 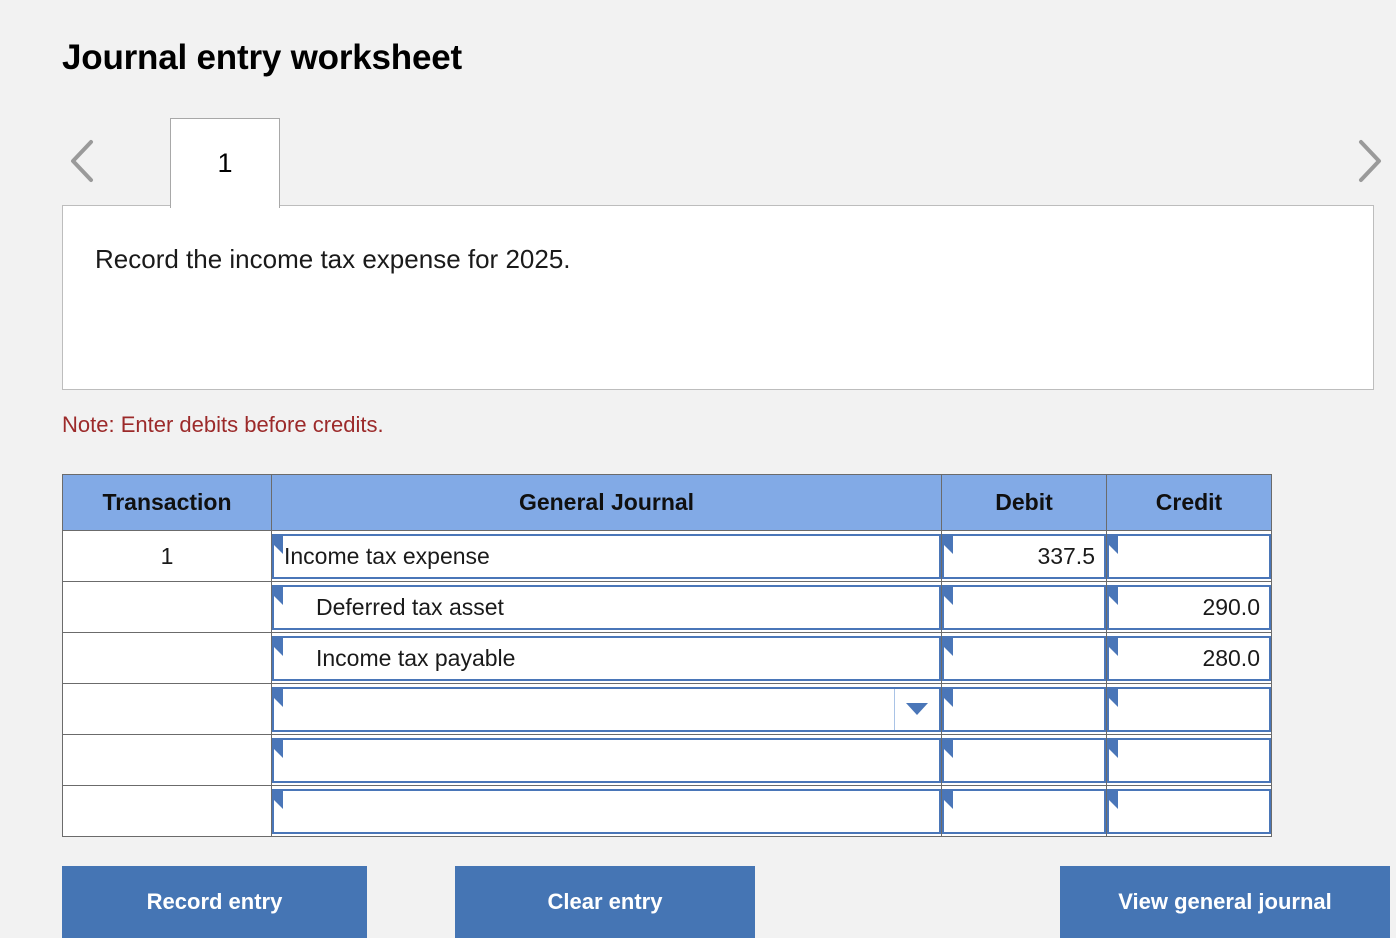 I want to click on credit-cell: 290.0, so click(x=1189, y=607).